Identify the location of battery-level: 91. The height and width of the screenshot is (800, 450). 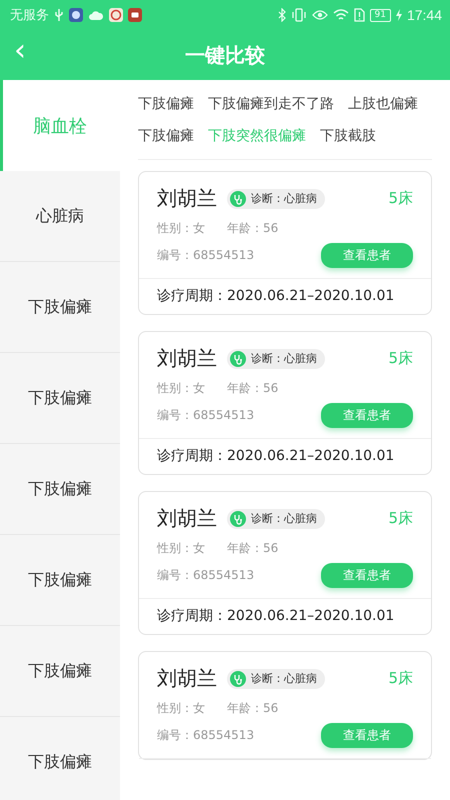
(380, 15).